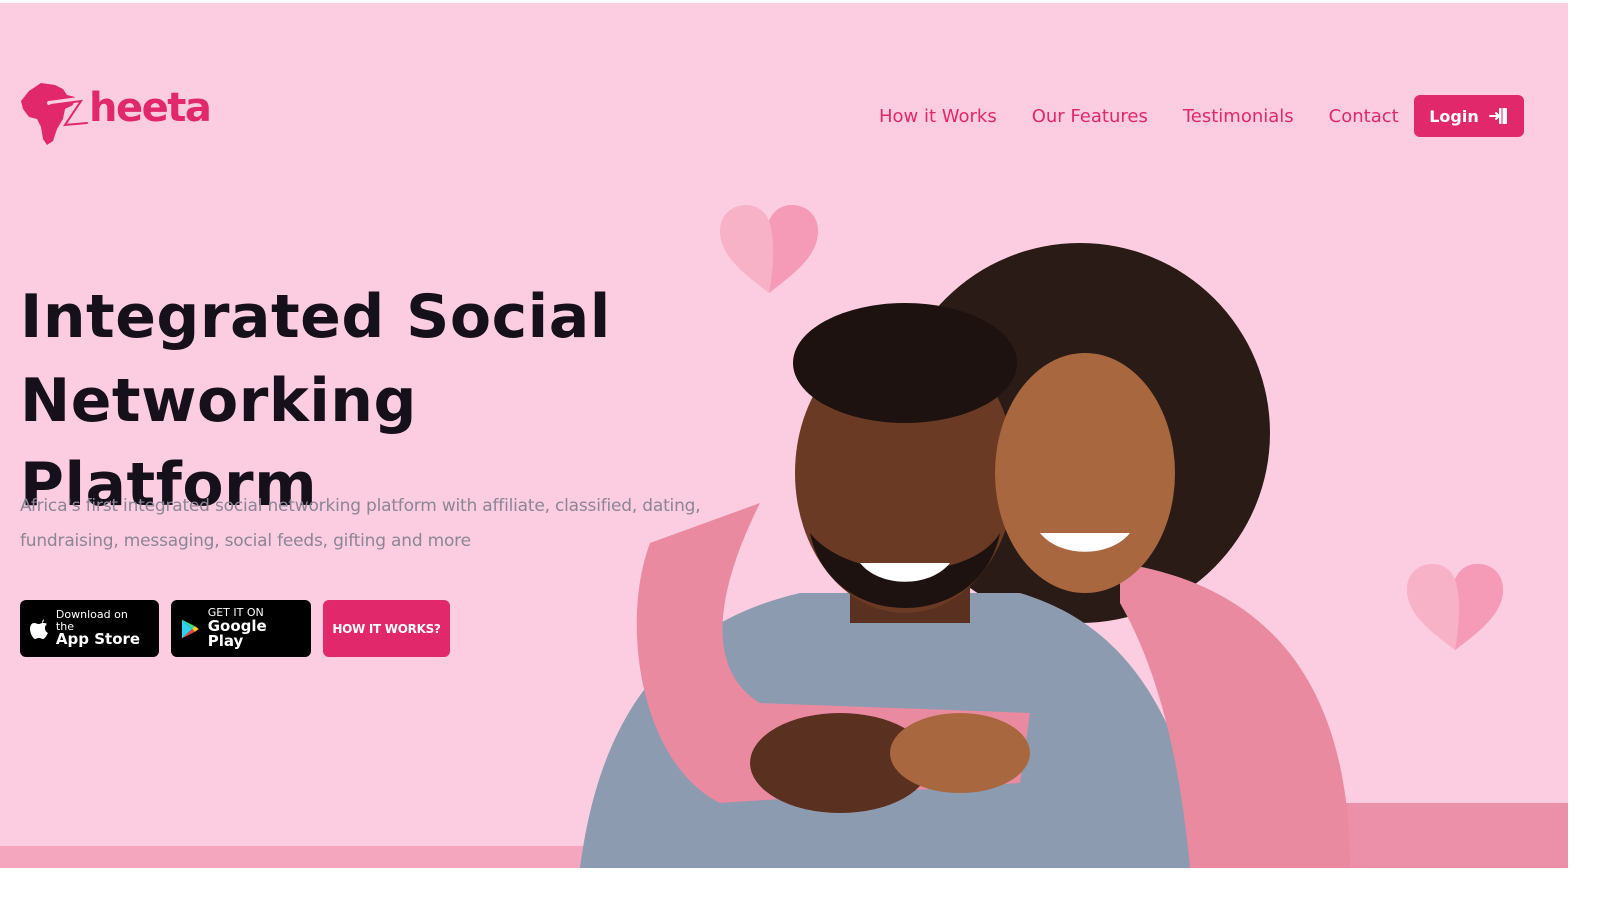 This screenshot has height=905, width=1609. I want to click on google-play-icon, so click(190, 628).